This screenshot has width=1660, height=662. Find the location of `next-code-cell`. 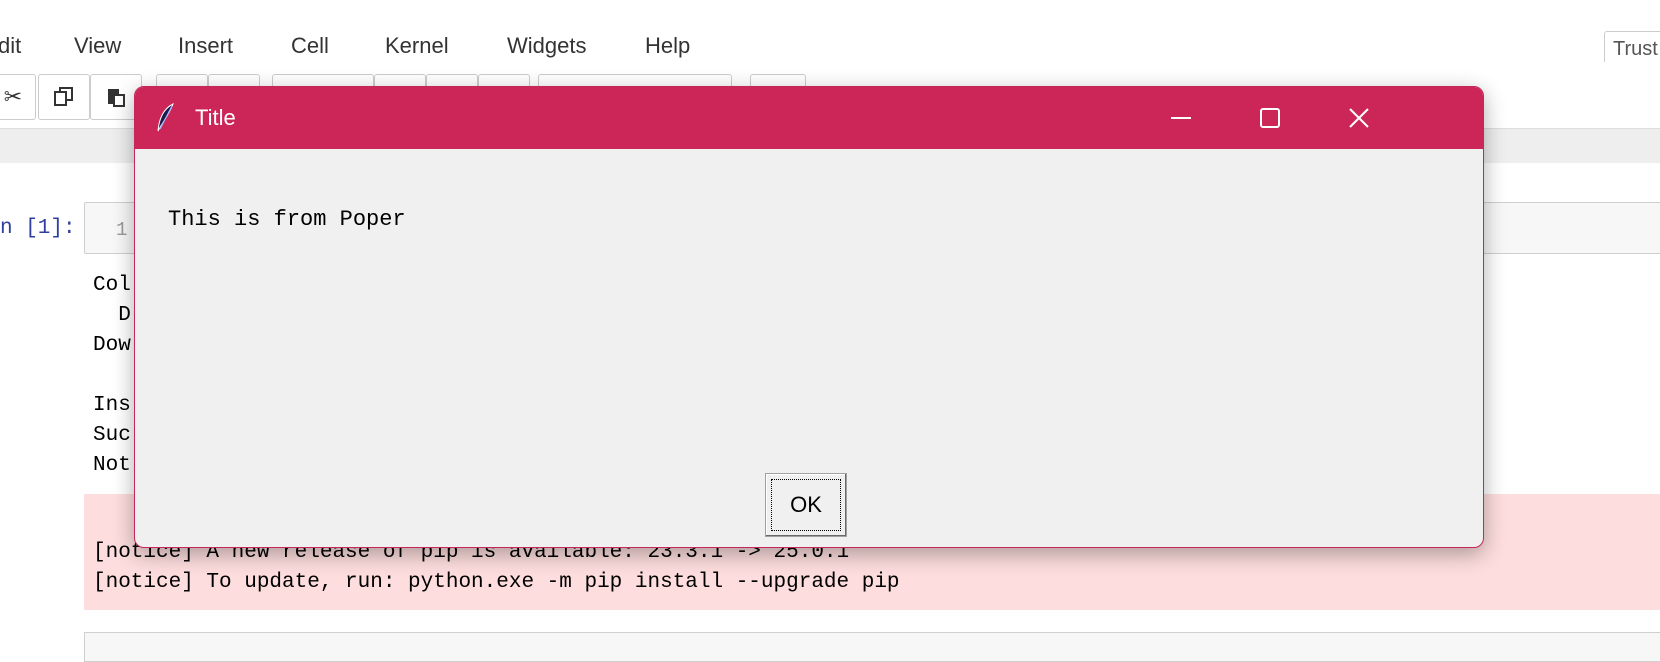

next-code-cell is located at coordinates (872, 647).